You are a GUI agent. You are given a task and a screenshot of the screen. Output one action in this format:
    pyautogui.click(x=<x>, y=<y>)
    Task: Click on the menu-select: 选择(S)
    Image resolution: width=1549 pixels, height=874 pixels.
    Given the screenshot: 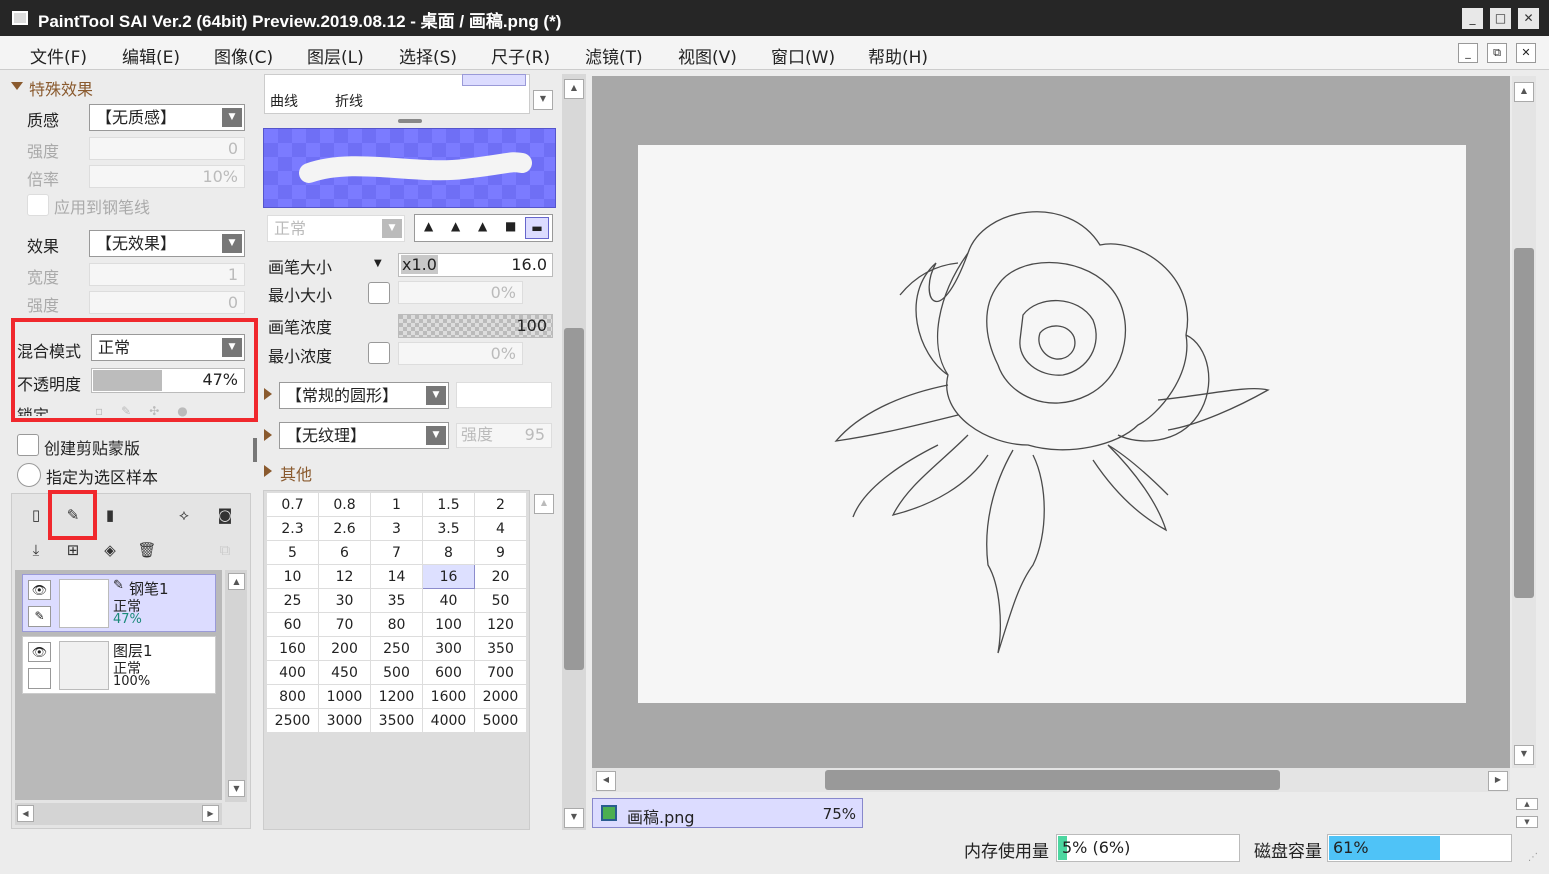 What is the action you would take?
    pyautogui.click(x=428, y=55)
    